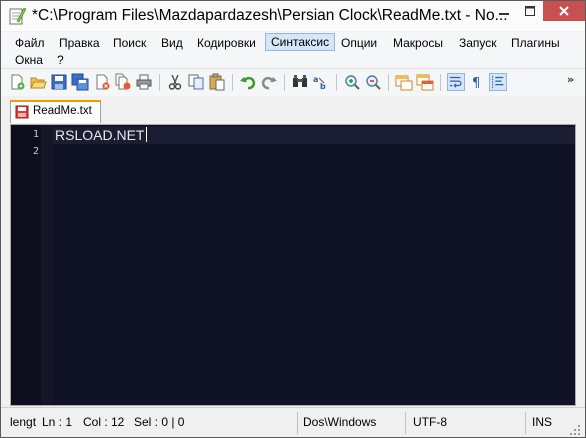  I want to click on save-icon, so click(59, 82).